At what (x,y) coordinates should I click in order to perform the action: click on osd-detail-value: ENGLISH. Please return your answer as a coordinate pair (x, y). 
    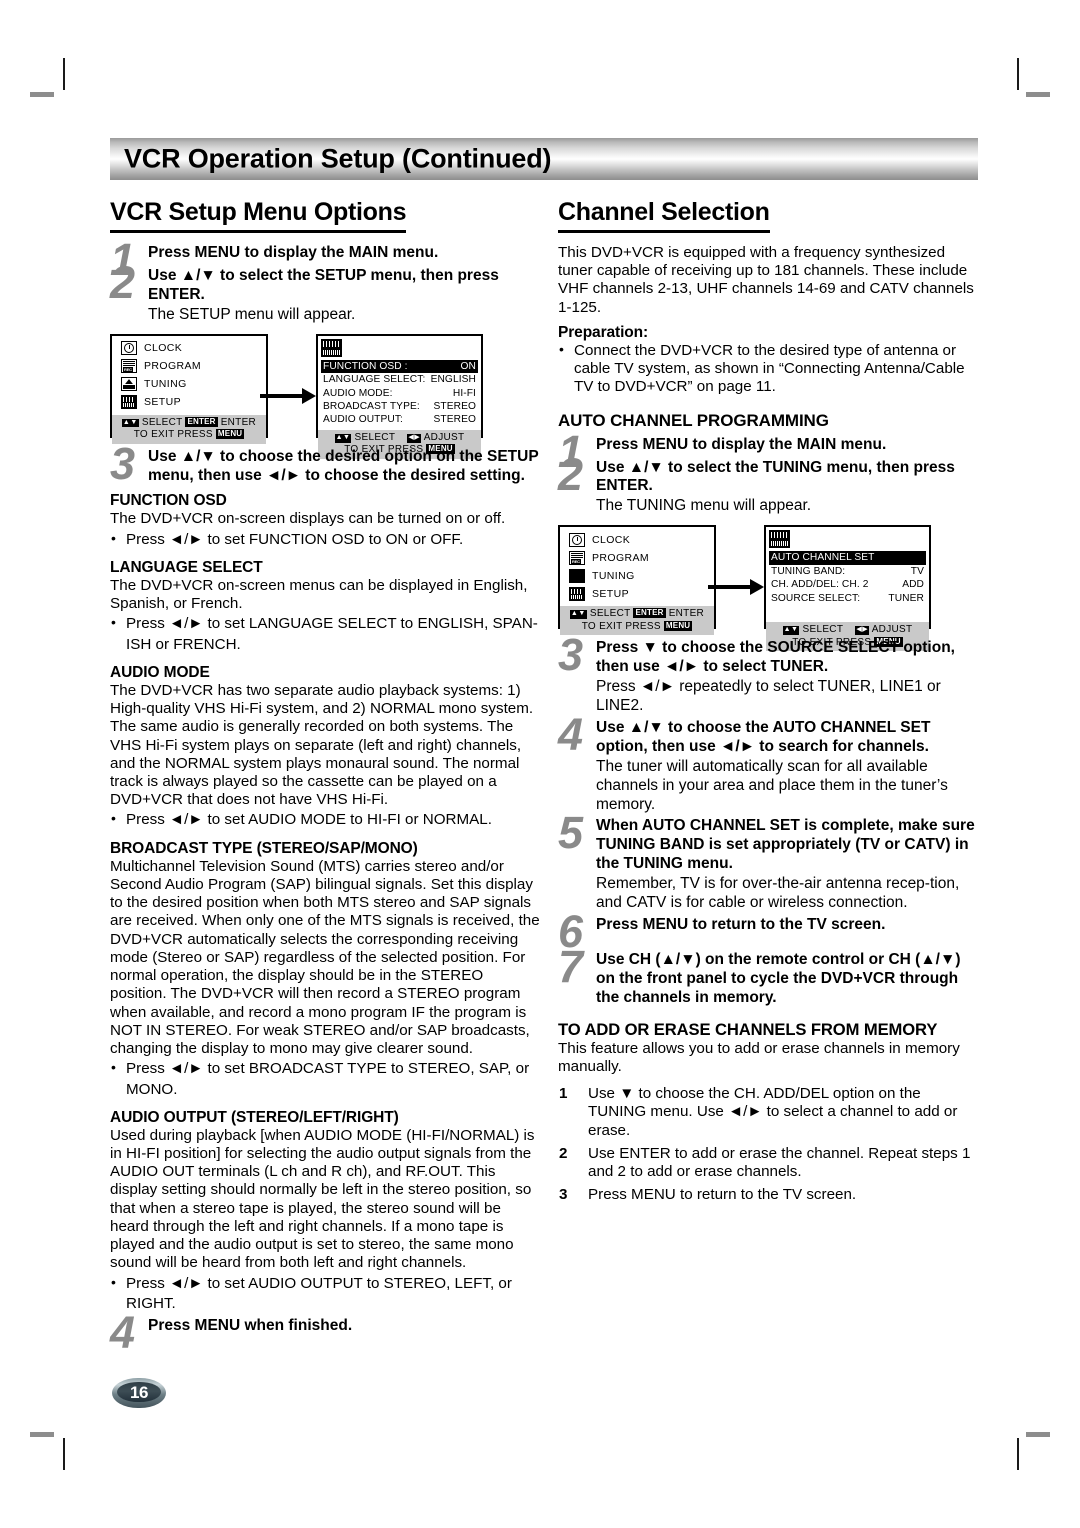
    Looking at the image, I should click on (453, 380).